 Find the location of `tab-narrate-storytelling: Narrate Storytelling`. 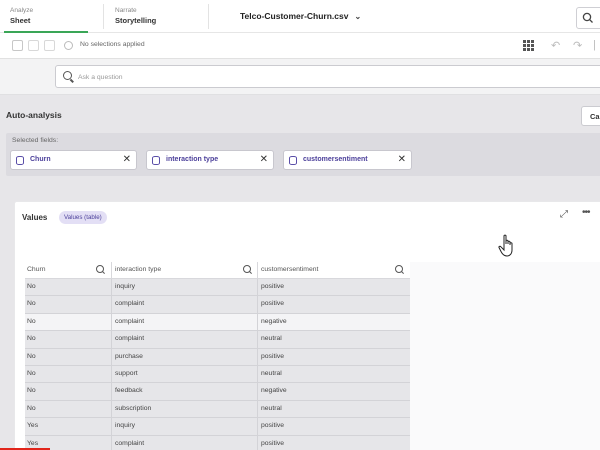

tab-narrate-storytelling: Narrate Storytelling is located at coordinates (155, 16).